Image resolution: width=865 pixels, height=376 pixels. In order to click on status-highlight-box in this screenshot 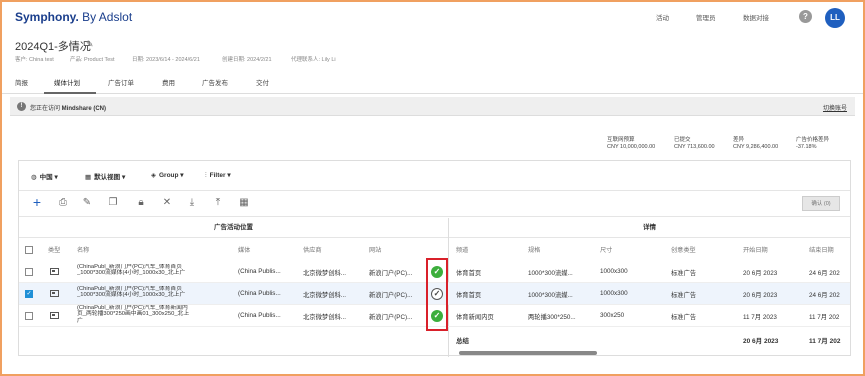, I will do `click(437, 294)`.